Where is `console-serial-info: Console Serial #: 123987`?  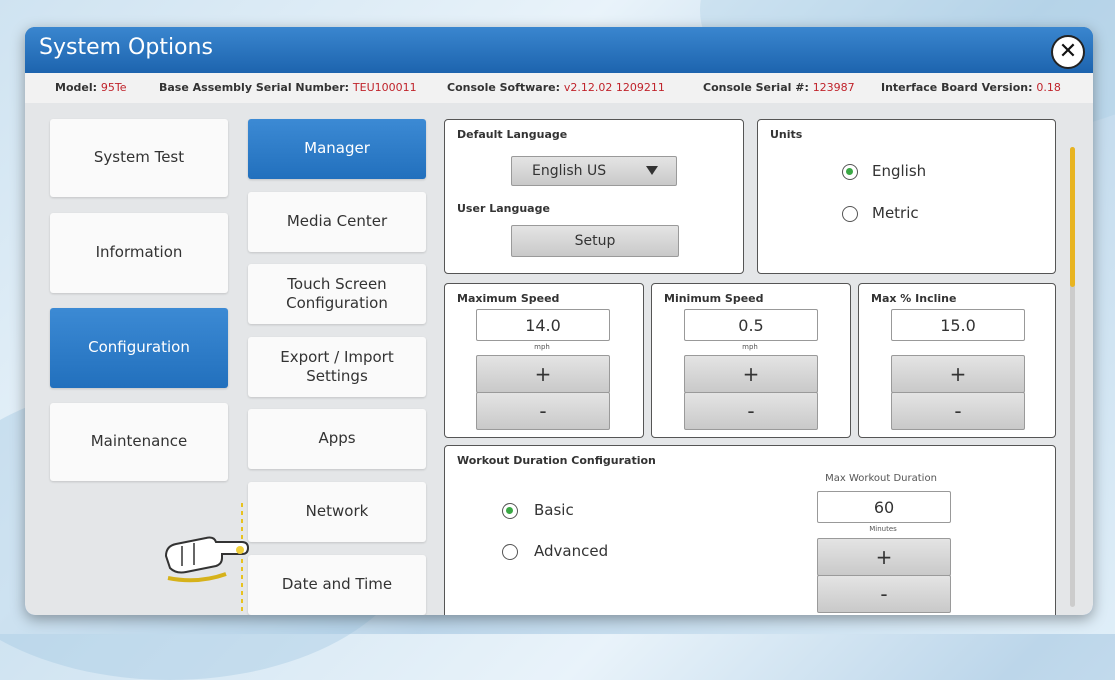
console-serial-info: Console Serial #: 123987 is located at coordinates (779, 87).